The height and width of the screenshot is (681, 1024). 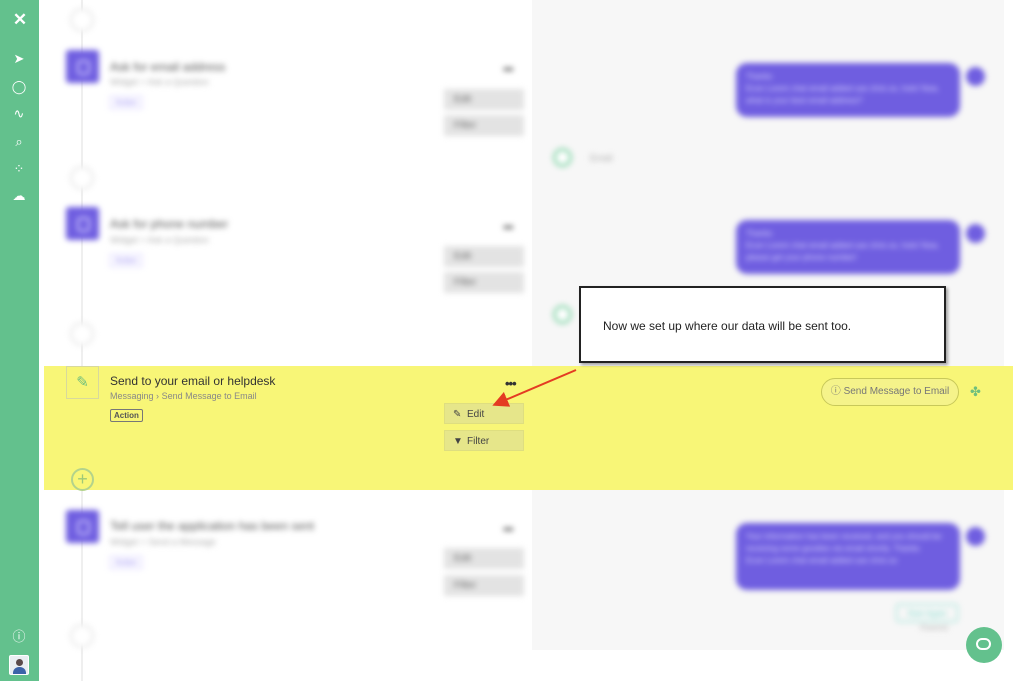 What do you see at coordinates (984, 645) in the screenshot?
I see `chat-launcher-button` at bounding box center [984, 645].